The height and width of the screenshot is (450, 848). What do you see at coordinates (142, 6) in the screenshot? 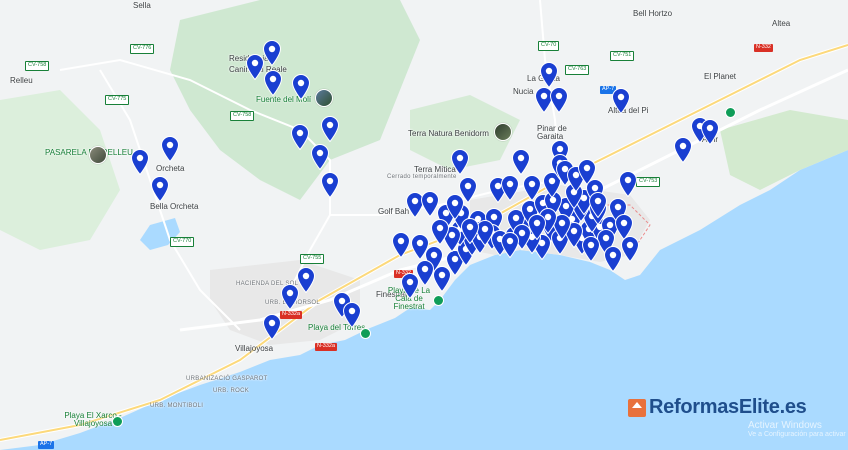
I see `place-label: Sella` at bounding box center [142, 6].